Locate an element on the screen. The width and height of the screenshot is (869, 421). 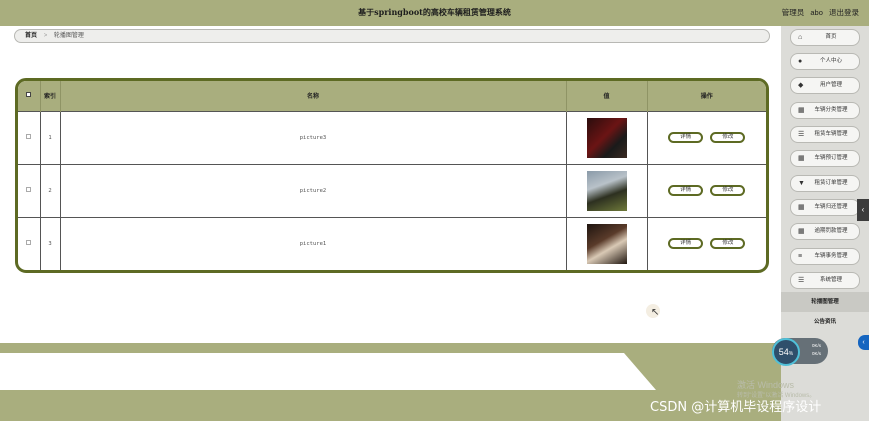
table-row: 3 picture1 详情 修改 is located at coordinates (392, 243).